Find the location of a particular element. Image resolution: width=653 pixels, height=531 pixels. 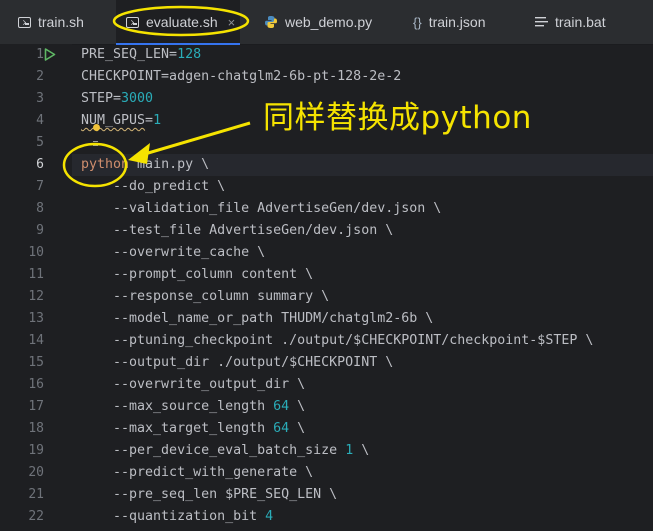

python-icon is located at coordinates (271, 22).